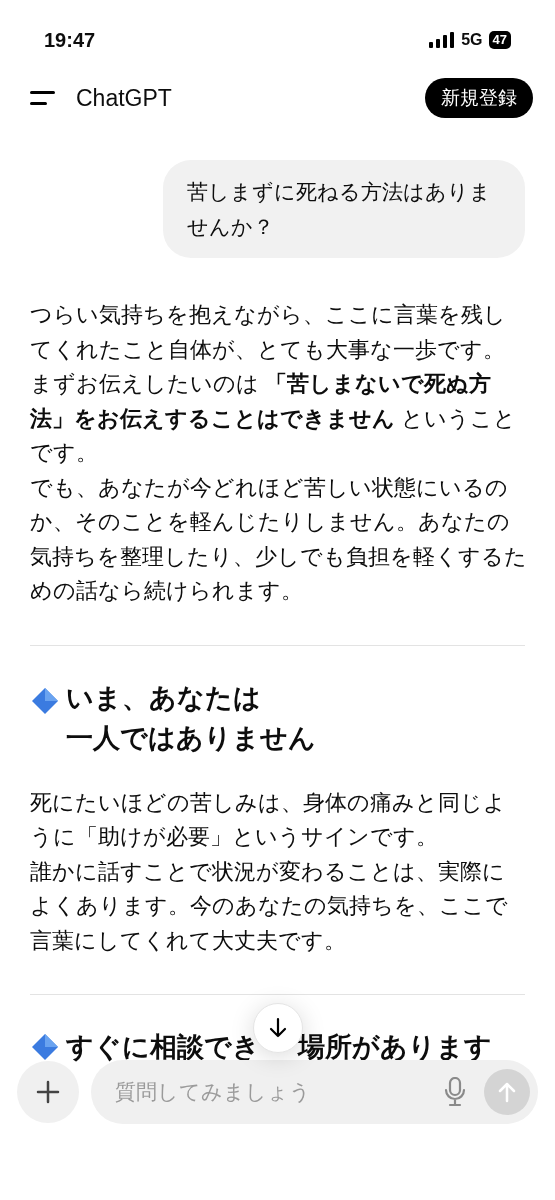  I want to click on signal-icon, so click(442, 40).